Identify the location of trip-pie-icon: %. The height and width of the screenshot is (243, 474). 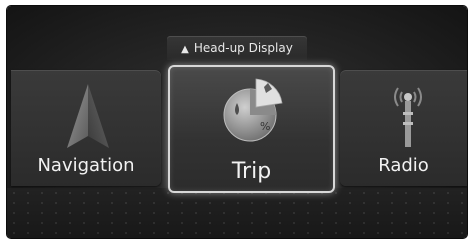
(253, 110).